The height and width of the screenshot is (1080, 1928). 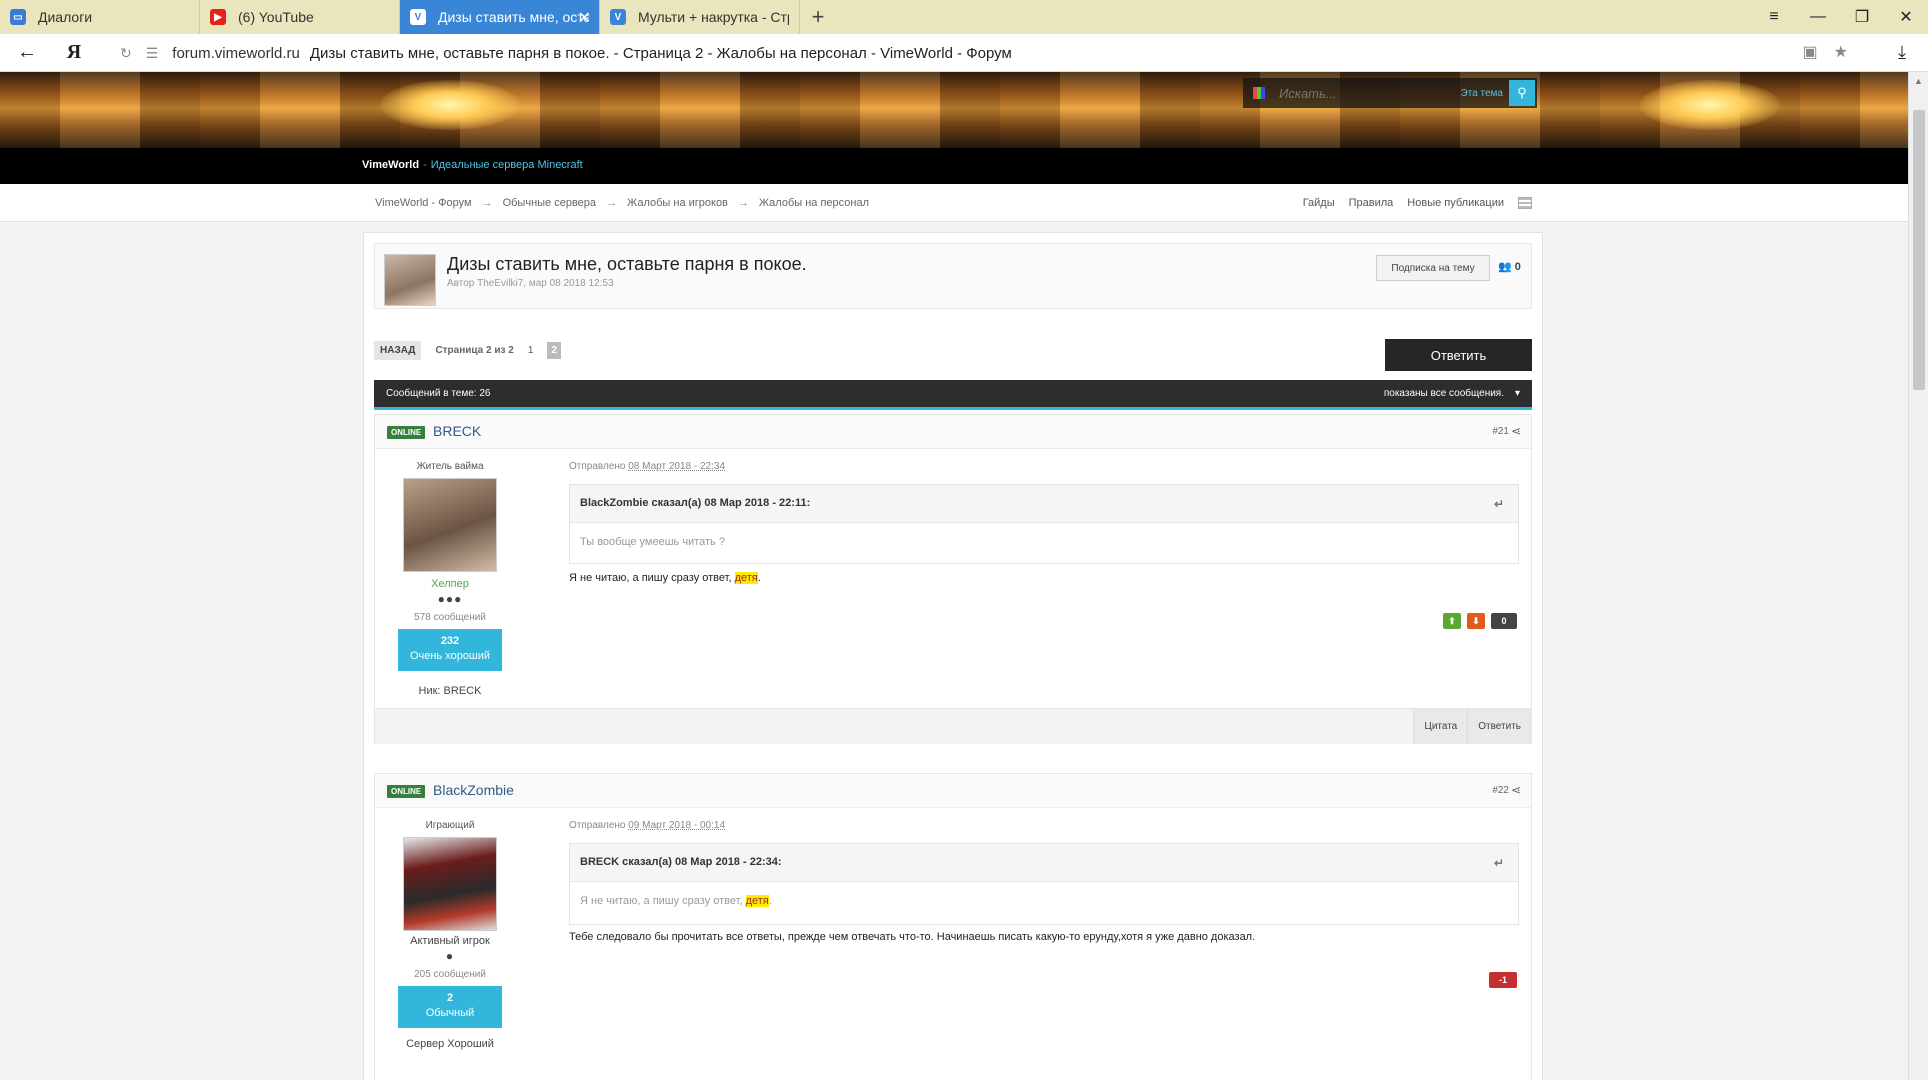 I want to click on followers-count: 👥 0, so click(x=1509, y=266).